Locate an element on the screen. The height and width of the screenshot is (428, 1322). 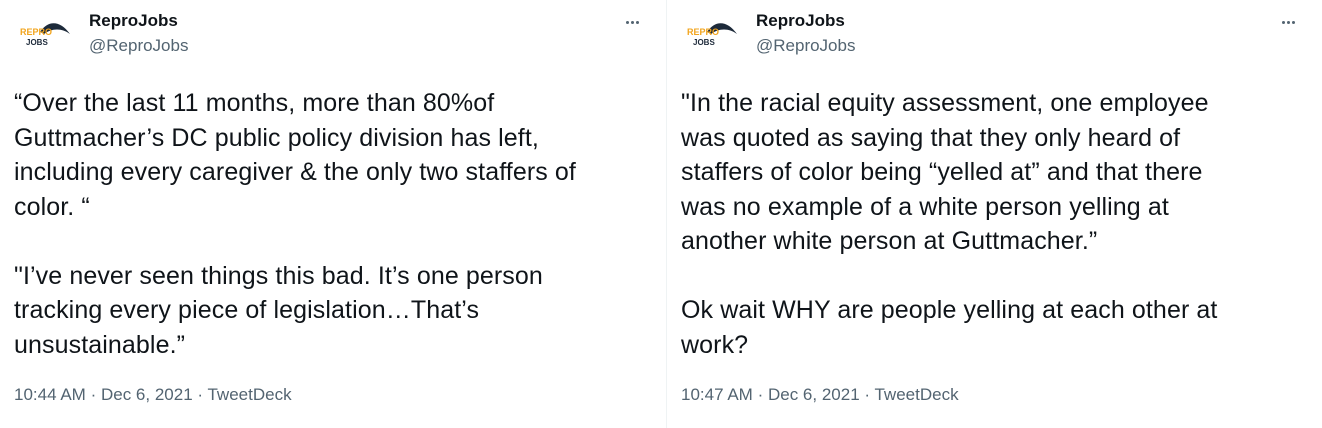
tweet-time: 10:44 AM is located at coordinates (50, 394).